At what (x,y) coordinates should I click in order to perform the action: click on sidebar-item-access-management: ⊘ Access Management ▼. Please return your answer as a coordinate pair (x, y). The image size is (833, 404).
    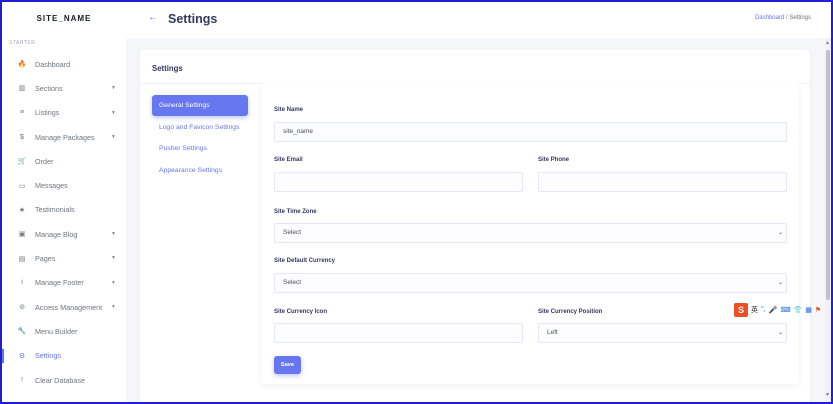
    Looking at the image, I should click on (64, 307).